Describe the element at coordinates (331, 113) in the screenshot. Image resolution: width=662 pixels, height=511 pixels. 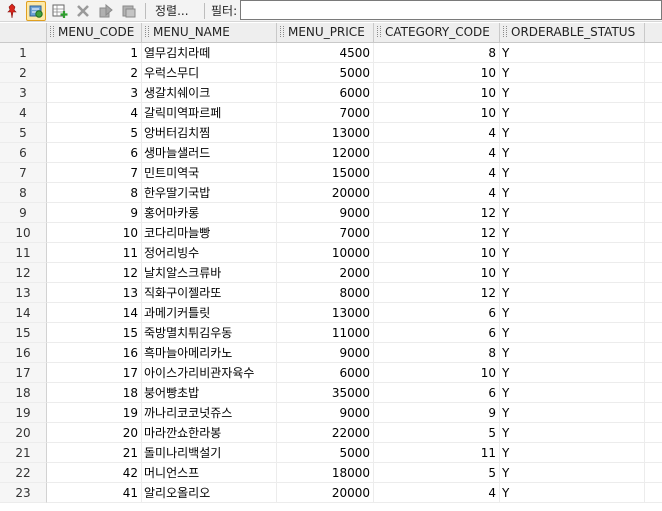
I see `table-row: 4 4 갈릭미역파르페 7000 10 Y` at that location.